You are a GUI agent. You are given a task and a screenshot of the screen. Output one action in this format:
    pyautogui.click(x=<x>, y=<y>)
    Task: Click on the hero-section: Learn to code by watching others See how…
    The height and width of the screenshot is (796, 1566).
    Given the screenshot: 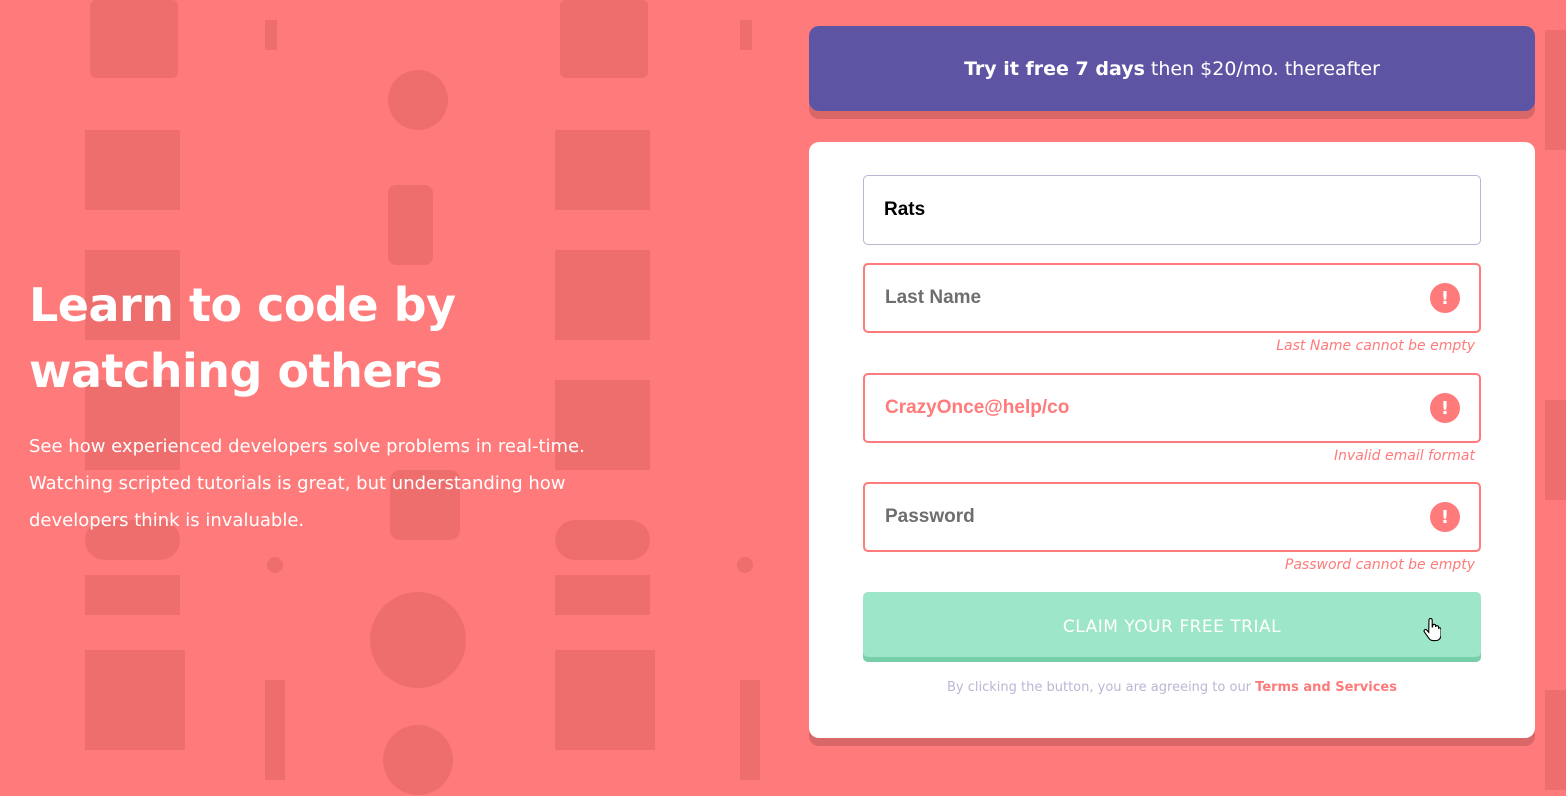 What is the action you would take?
    pyautogui.click(x=349, y=405)
    